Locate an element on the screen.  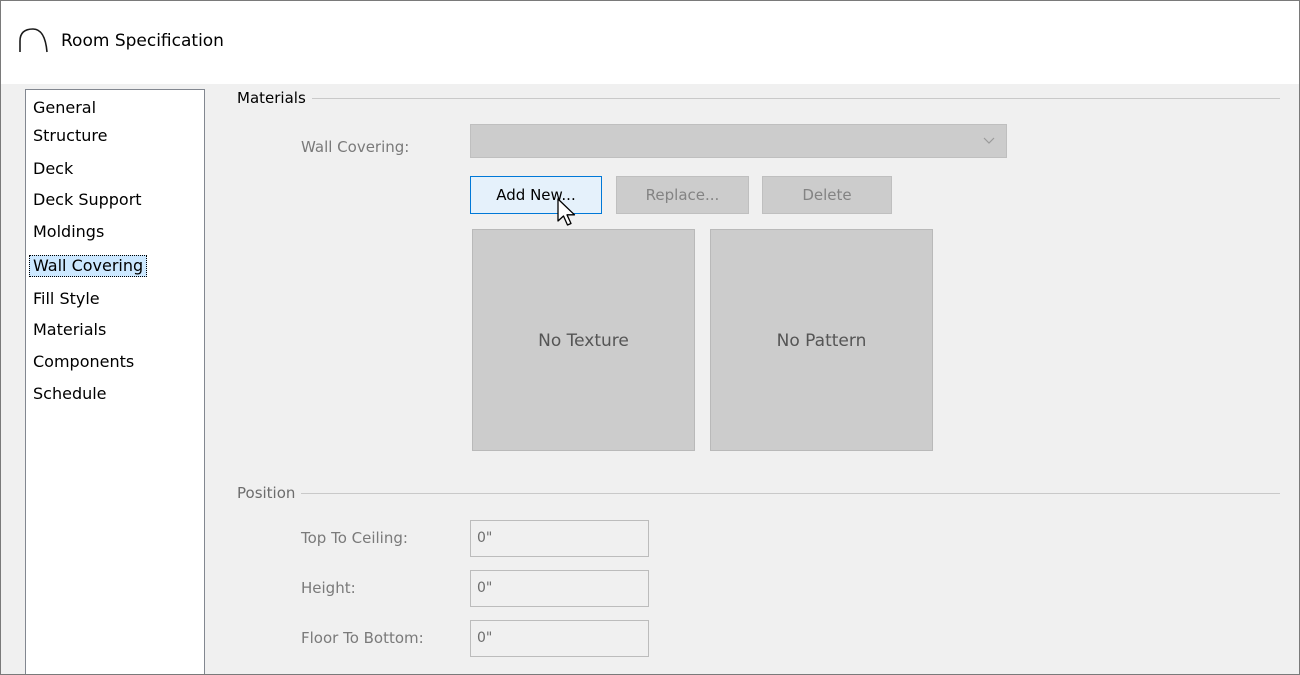
floor-to-bottom-input: 0" is located at coordinates (559, 638).